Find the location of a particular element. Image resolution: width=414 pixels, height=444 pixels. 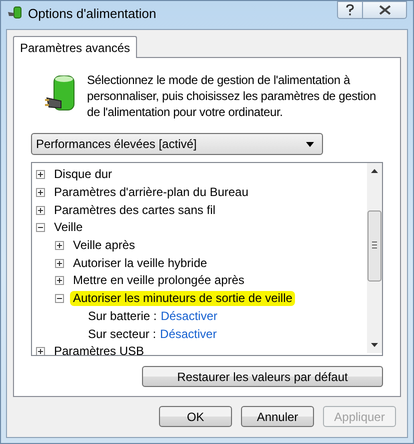

setting-label: Sur batterie : is located at coordinates (122, 316).